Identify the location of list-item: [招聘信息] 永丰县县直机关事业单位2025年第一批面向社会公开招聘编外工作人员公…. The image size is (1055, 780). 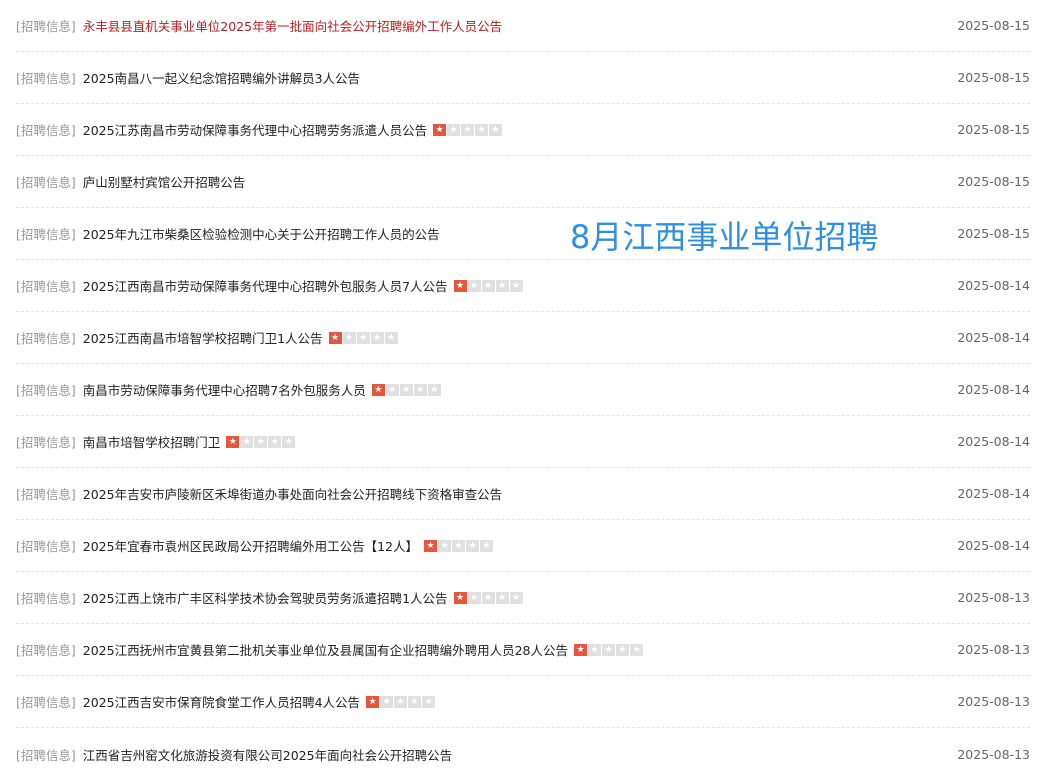
(523, 26).